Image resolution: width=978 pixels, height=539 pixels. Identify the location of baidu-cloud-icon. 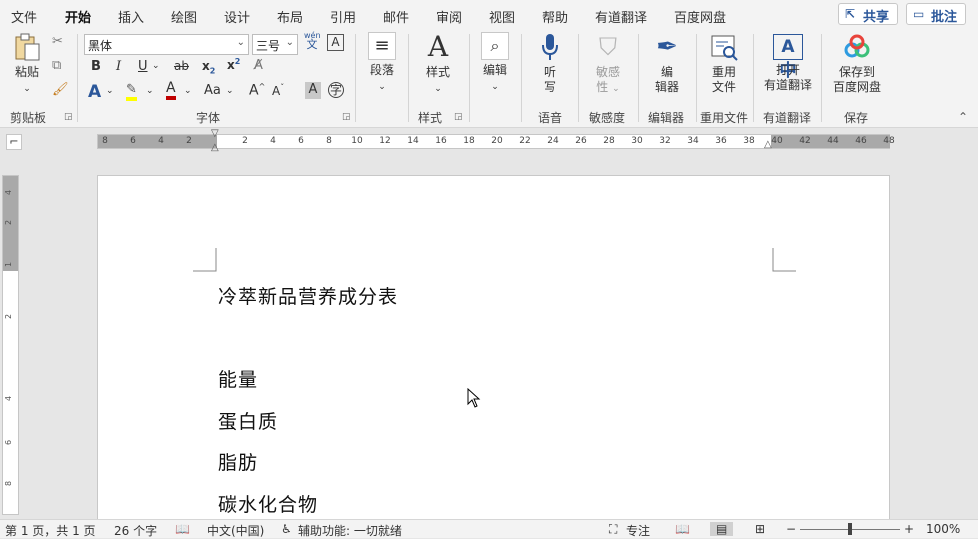
(857, 46).